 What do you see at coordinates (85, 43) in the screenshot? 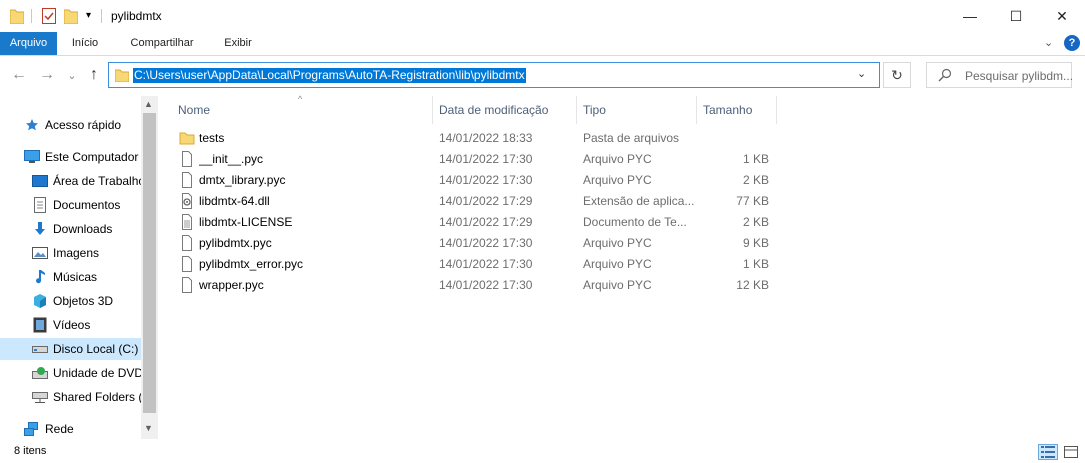
I see `tab-home: Início` at bounding box center [85, 43].